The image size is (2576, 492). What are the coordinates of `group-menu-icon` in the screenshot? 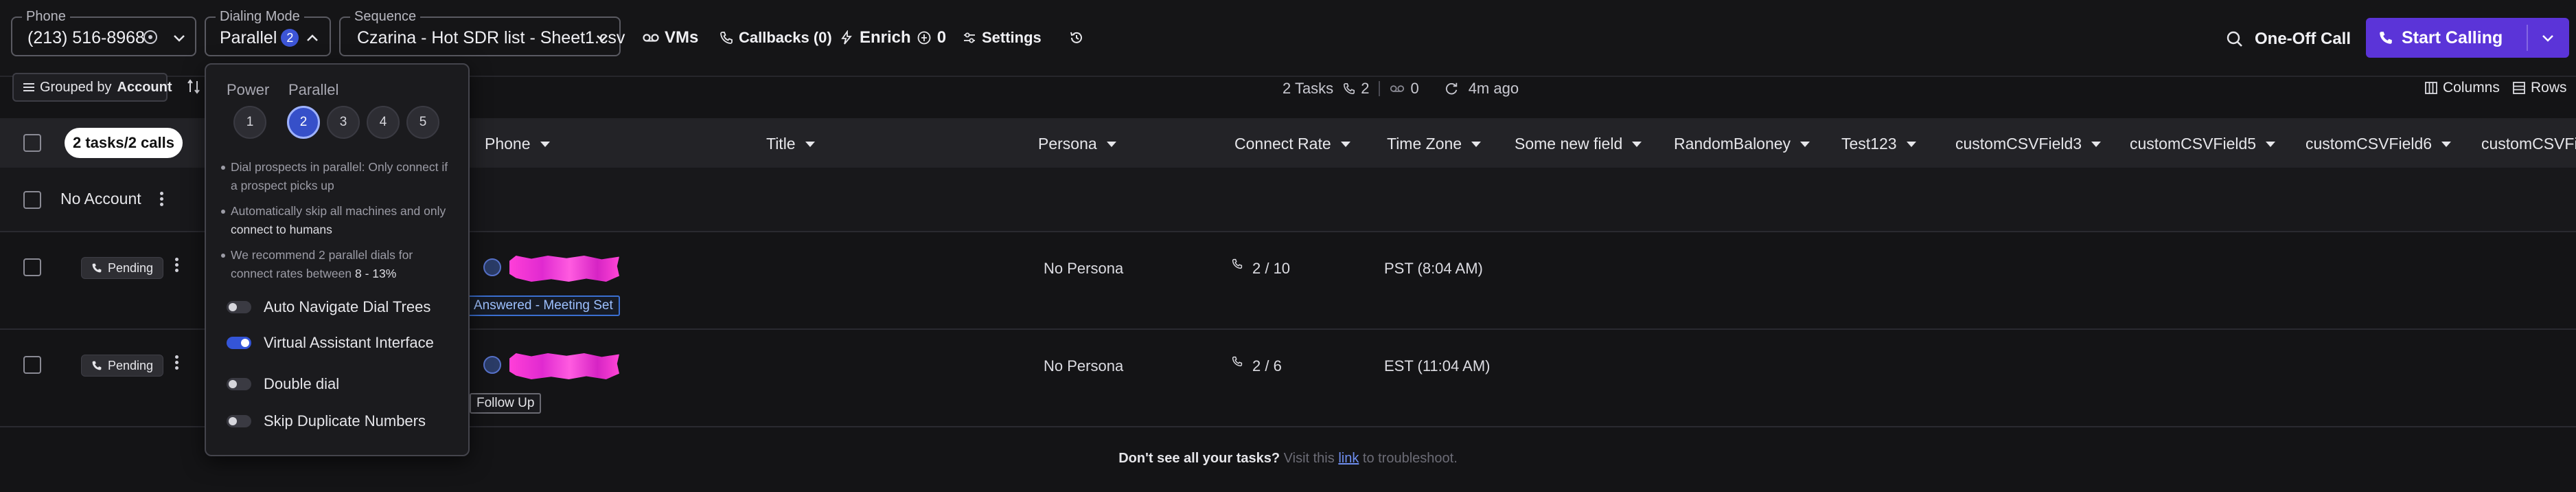 It's located at (162, 199).